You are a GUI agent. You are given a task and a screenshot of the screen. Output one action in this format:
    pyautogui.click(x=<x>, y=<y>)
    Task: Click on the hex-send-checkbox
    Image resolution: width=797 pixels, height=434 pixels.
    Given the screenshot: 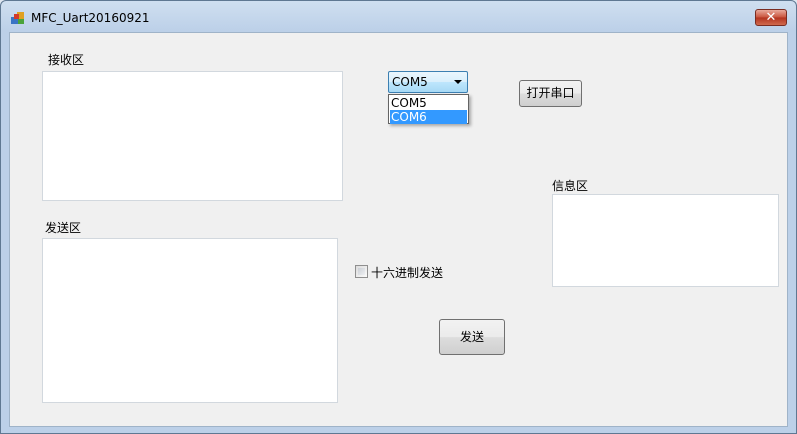 What is the action you would take?
    pyautogui.click(x=361, y=271)
    